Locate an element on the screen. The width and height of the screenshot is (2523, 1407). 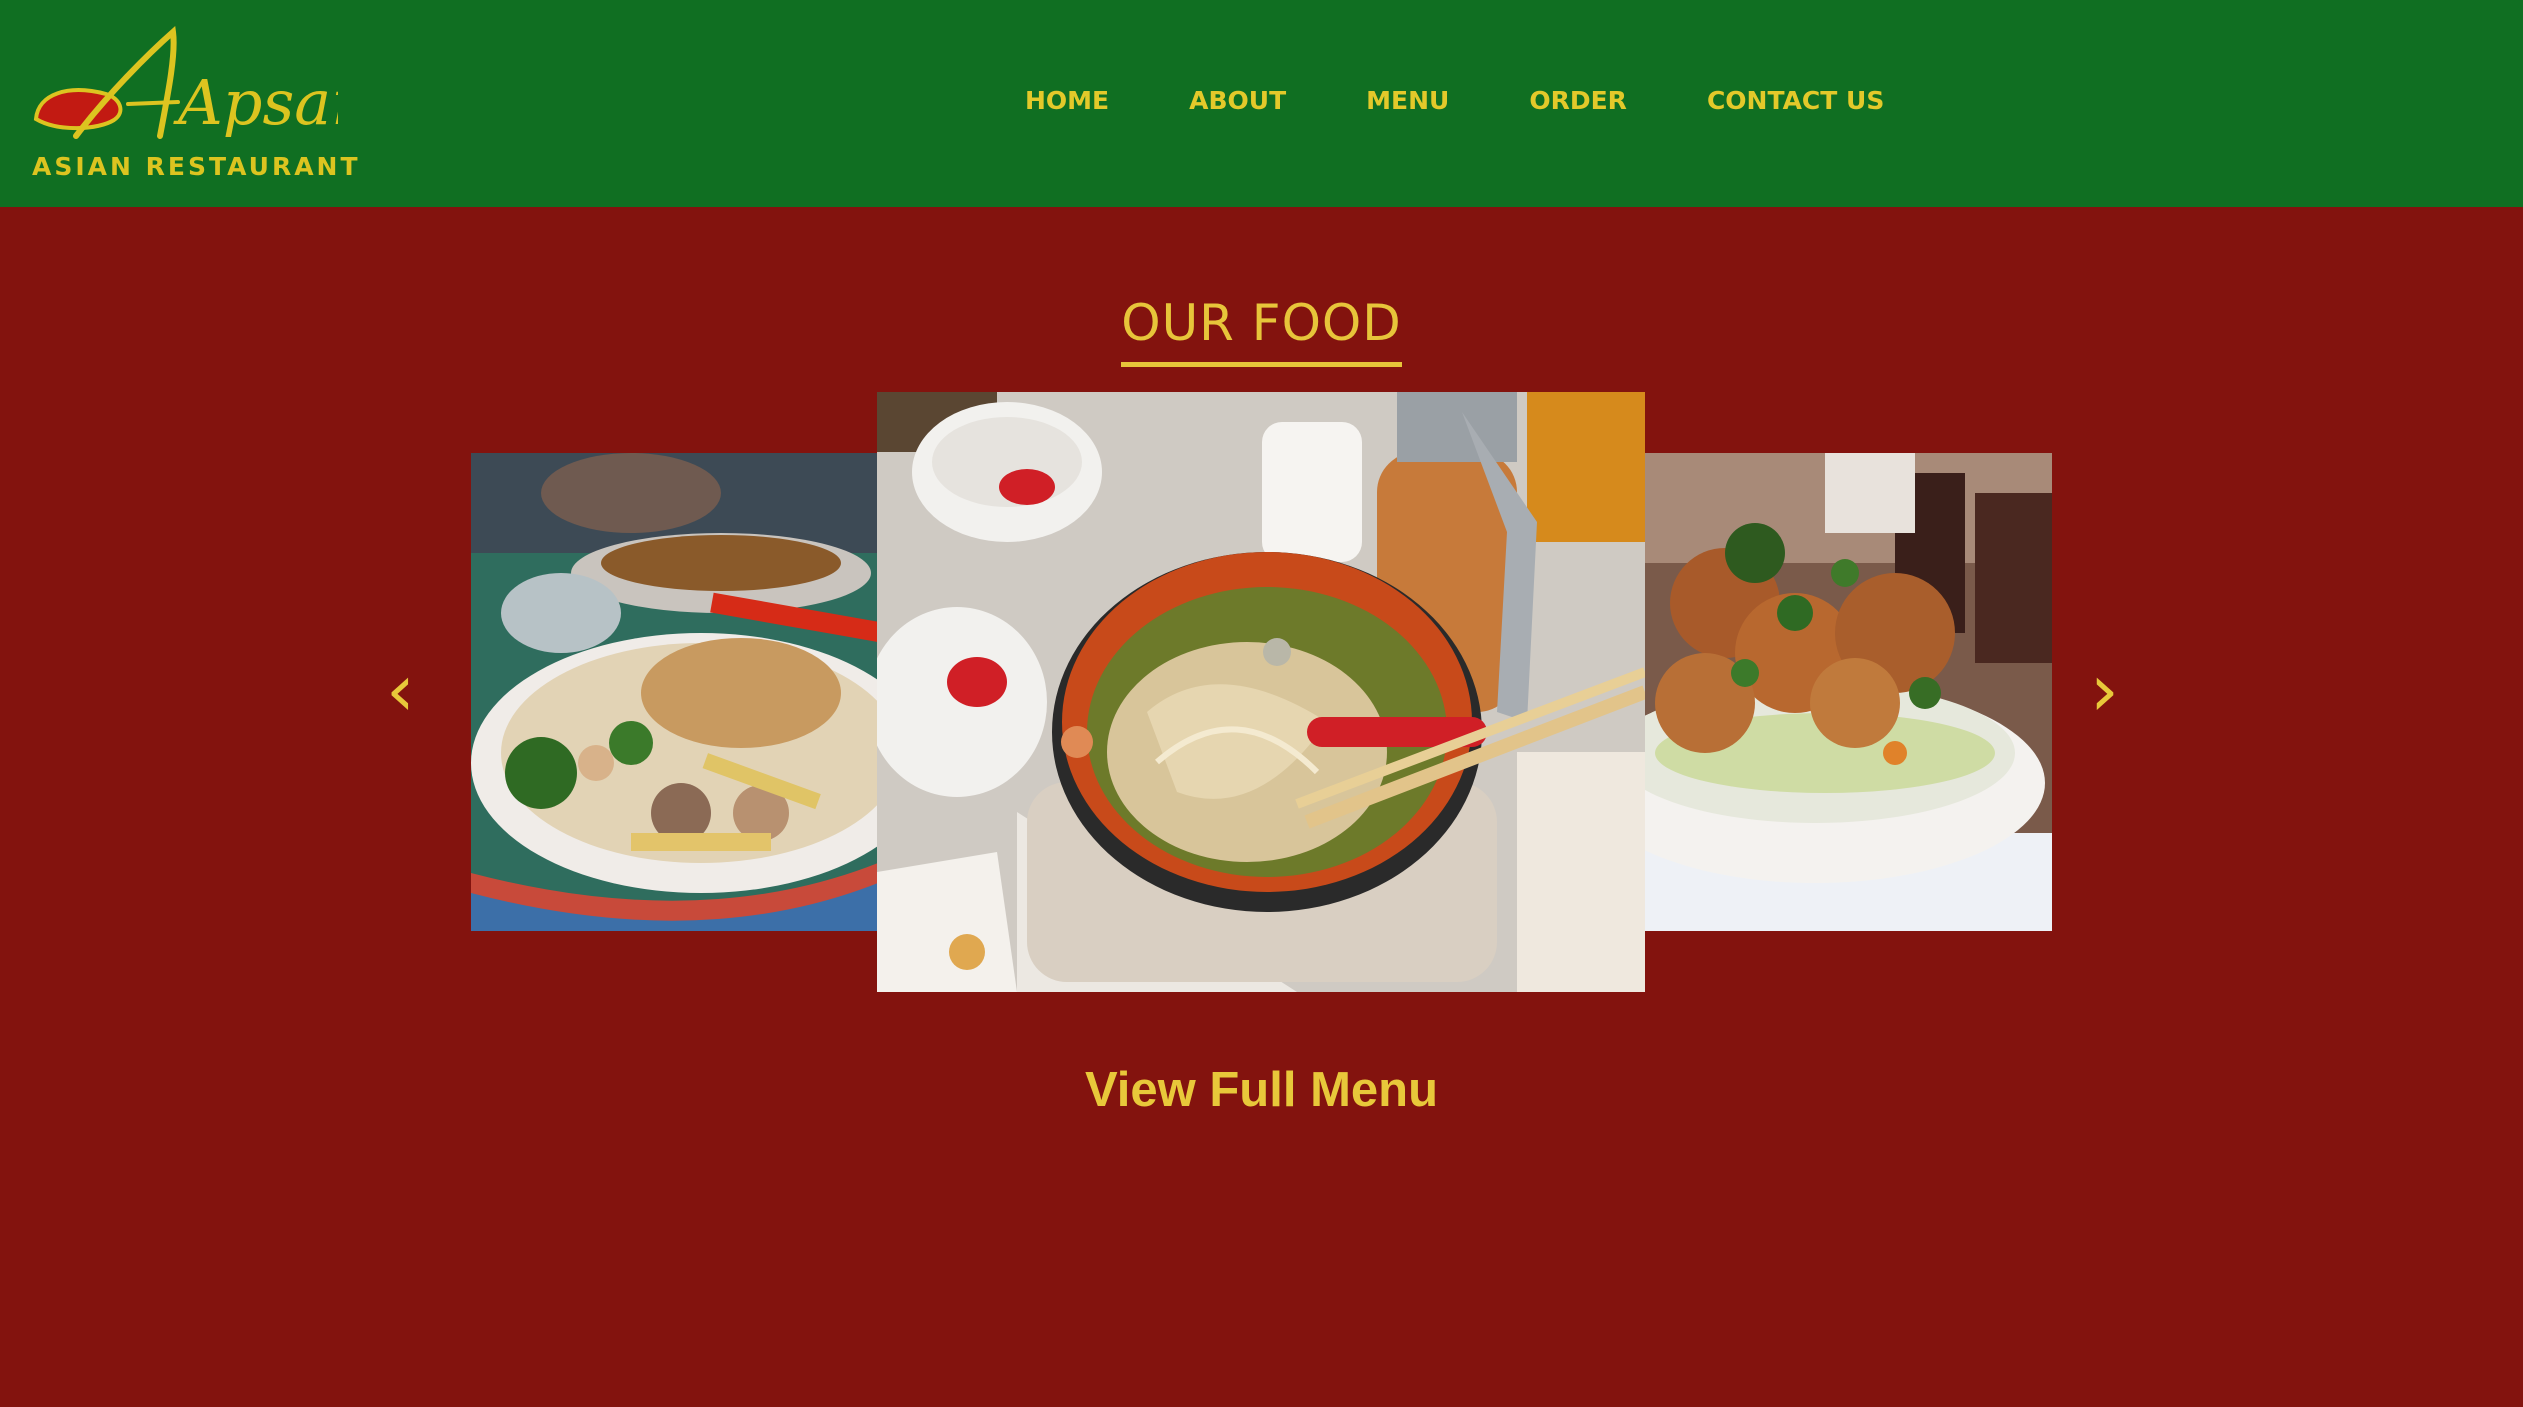
nav-about: ABOUT is located at coordinates (1237, 100).